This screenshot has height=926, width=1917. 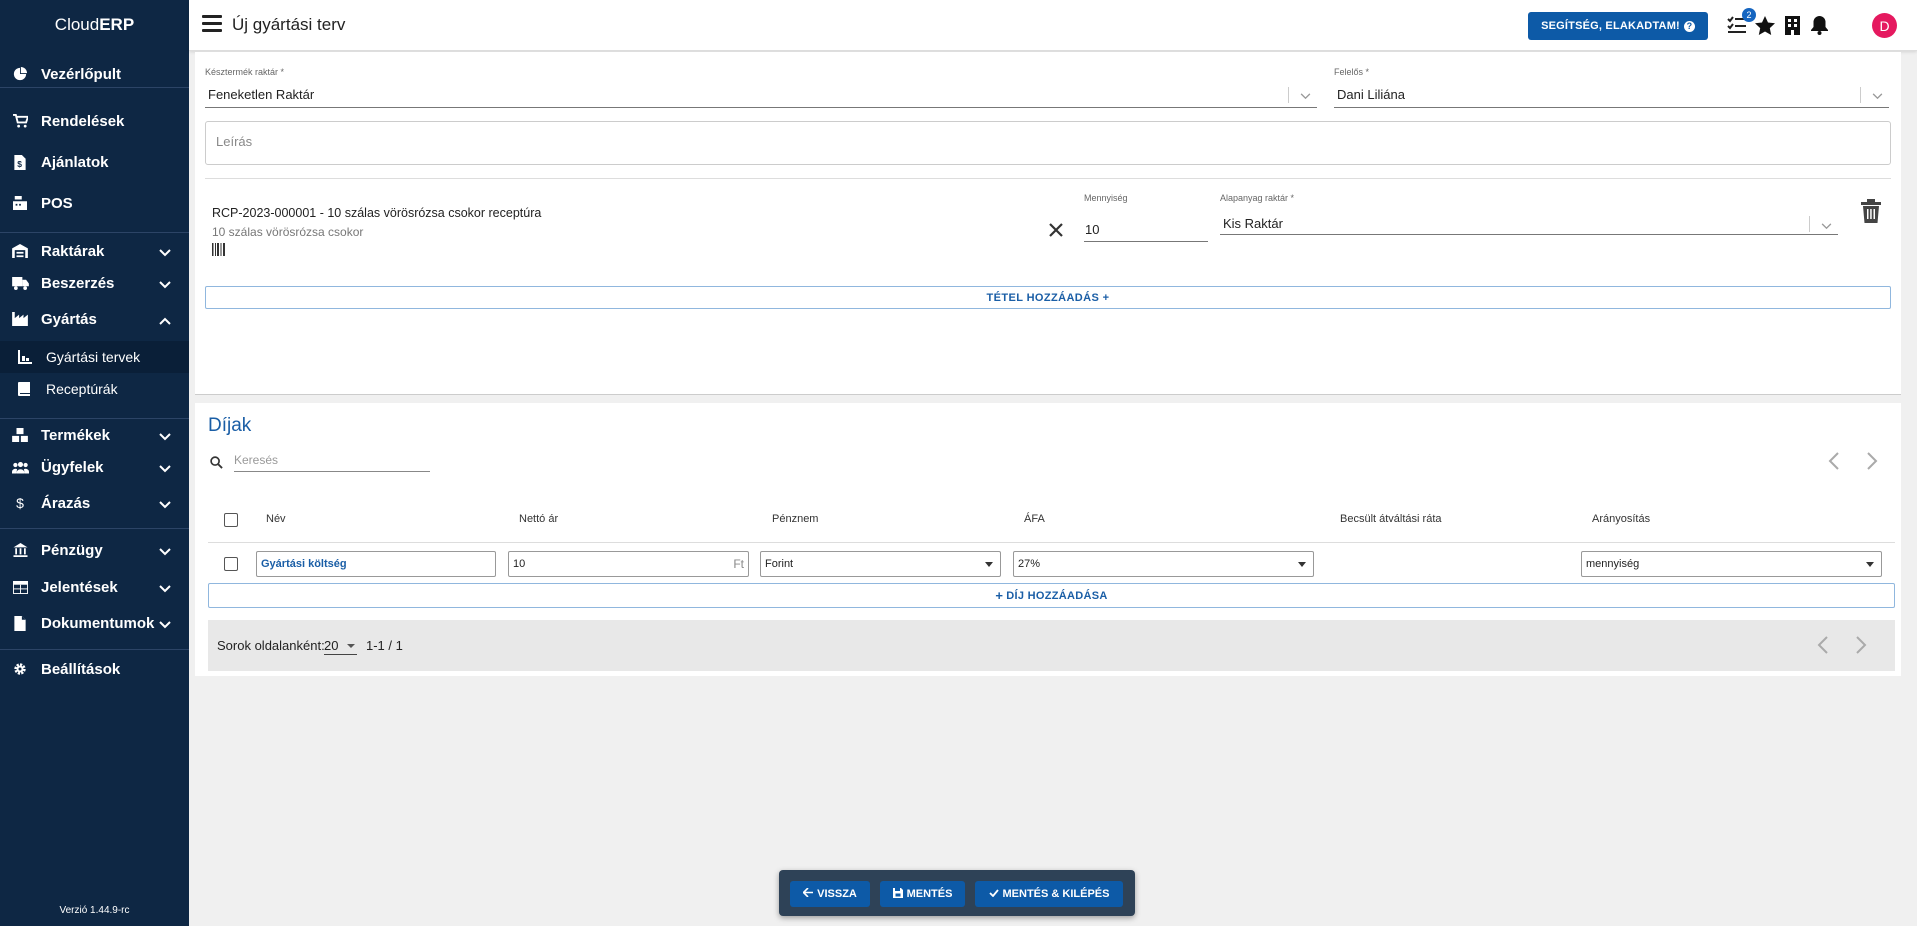 What do you see at coordinates (20, 623) in the screenshot?
I see `file-icon` at bounding box center [20, 623].